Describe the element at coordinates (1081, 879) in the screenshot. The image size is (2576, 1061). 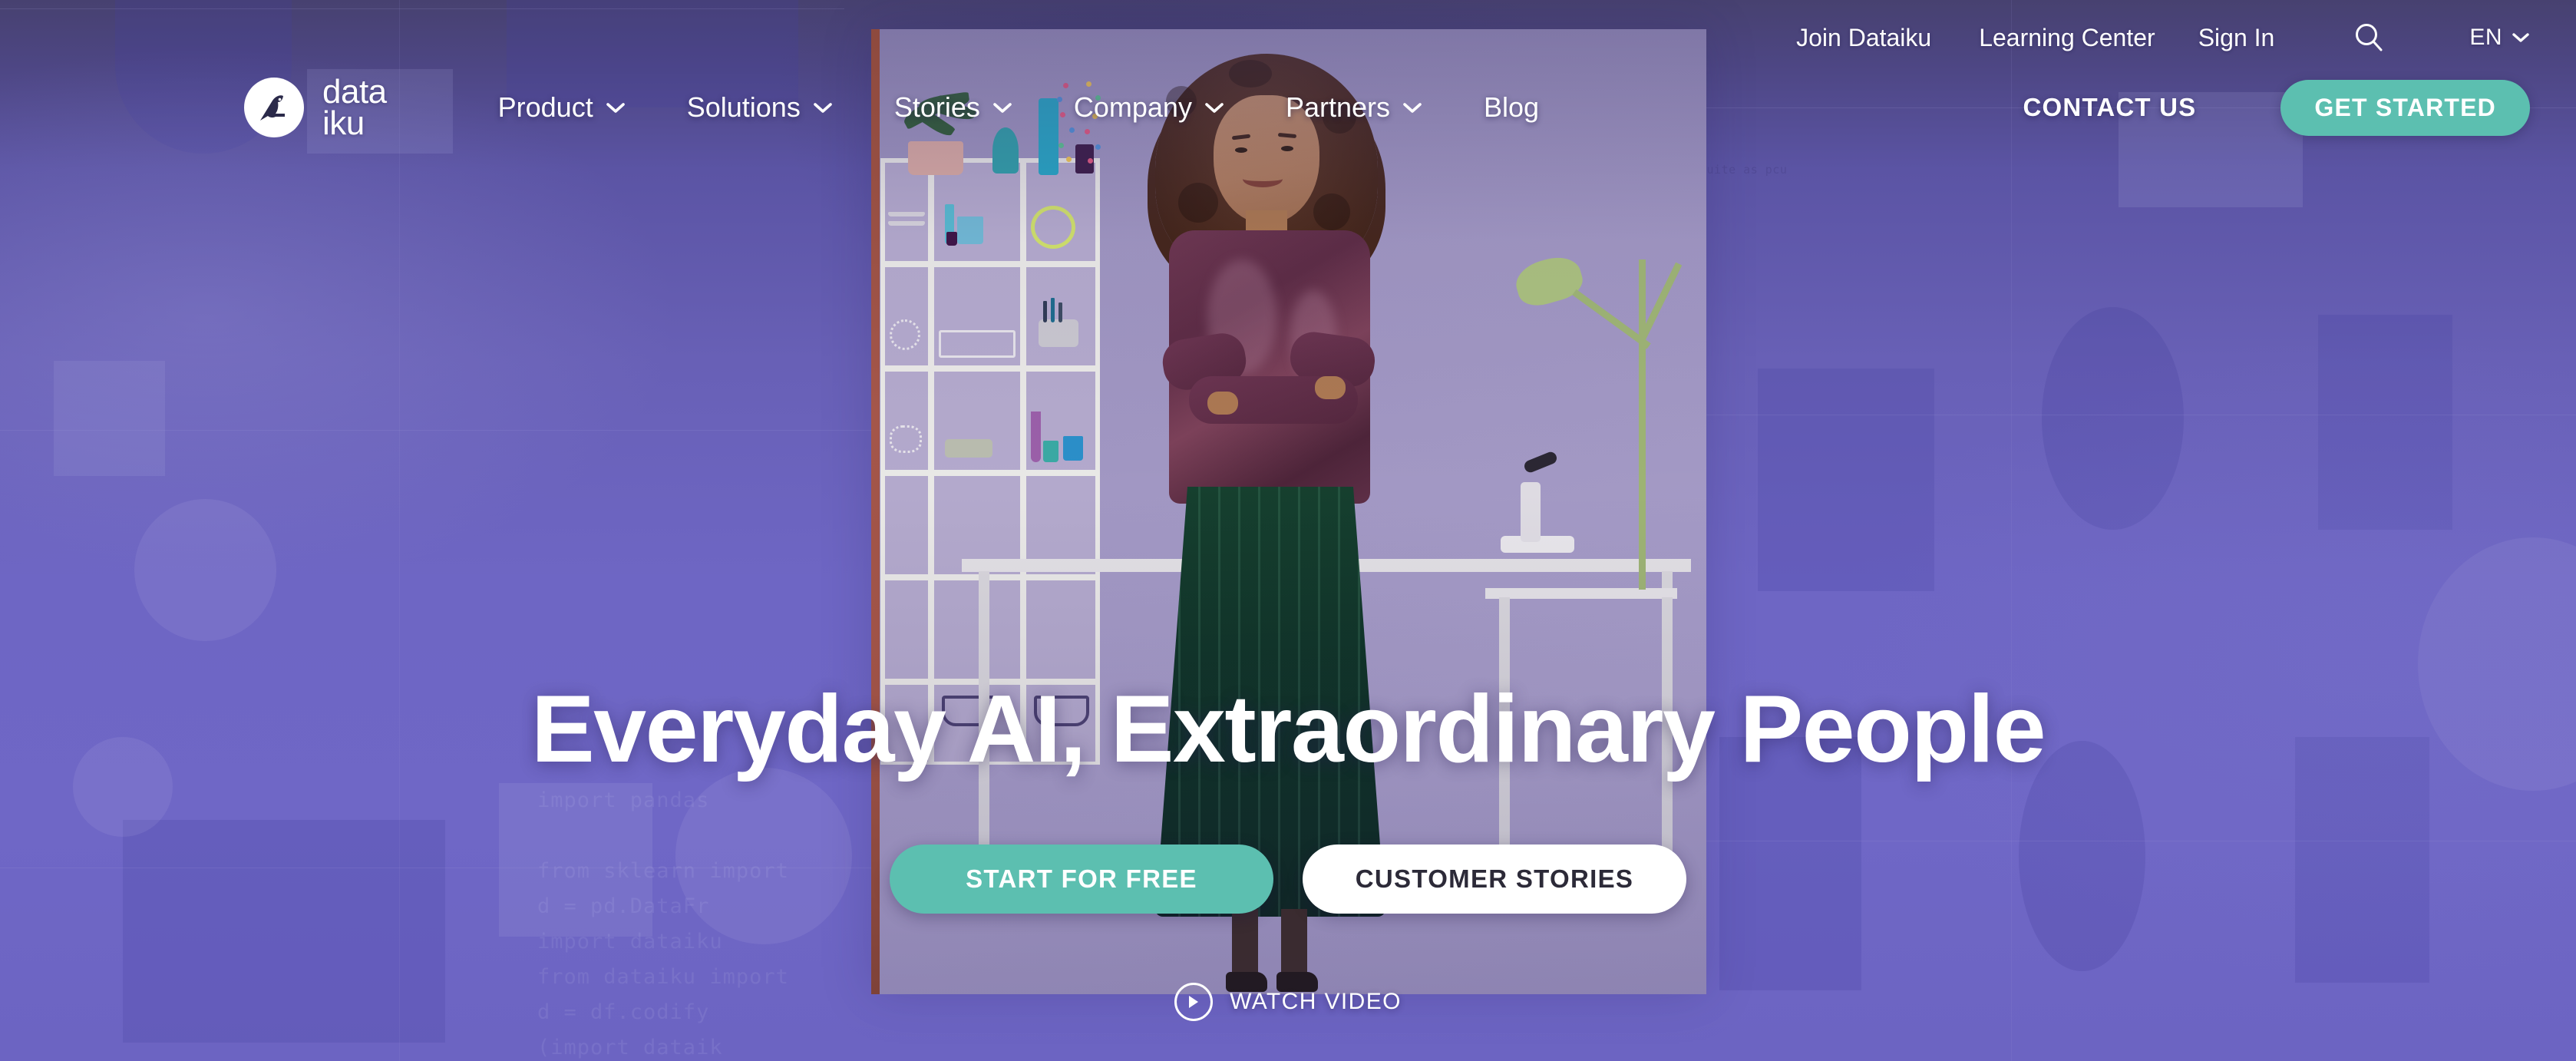
I see `start-for-free-button: START FOR FREE` at that location.